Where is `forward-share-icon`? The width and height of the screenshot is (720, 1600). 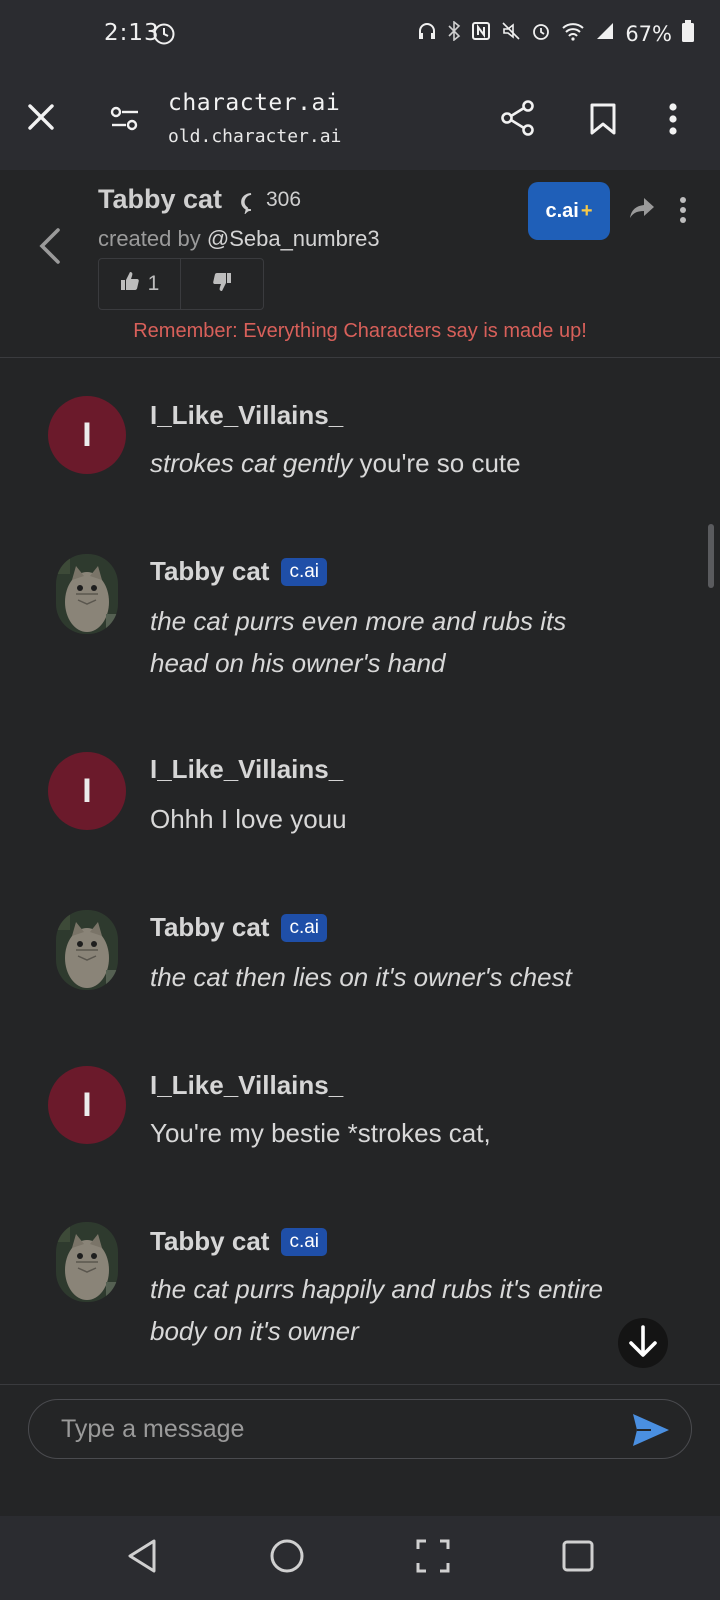 forward-share-icon is located at coordinates (642, 210).